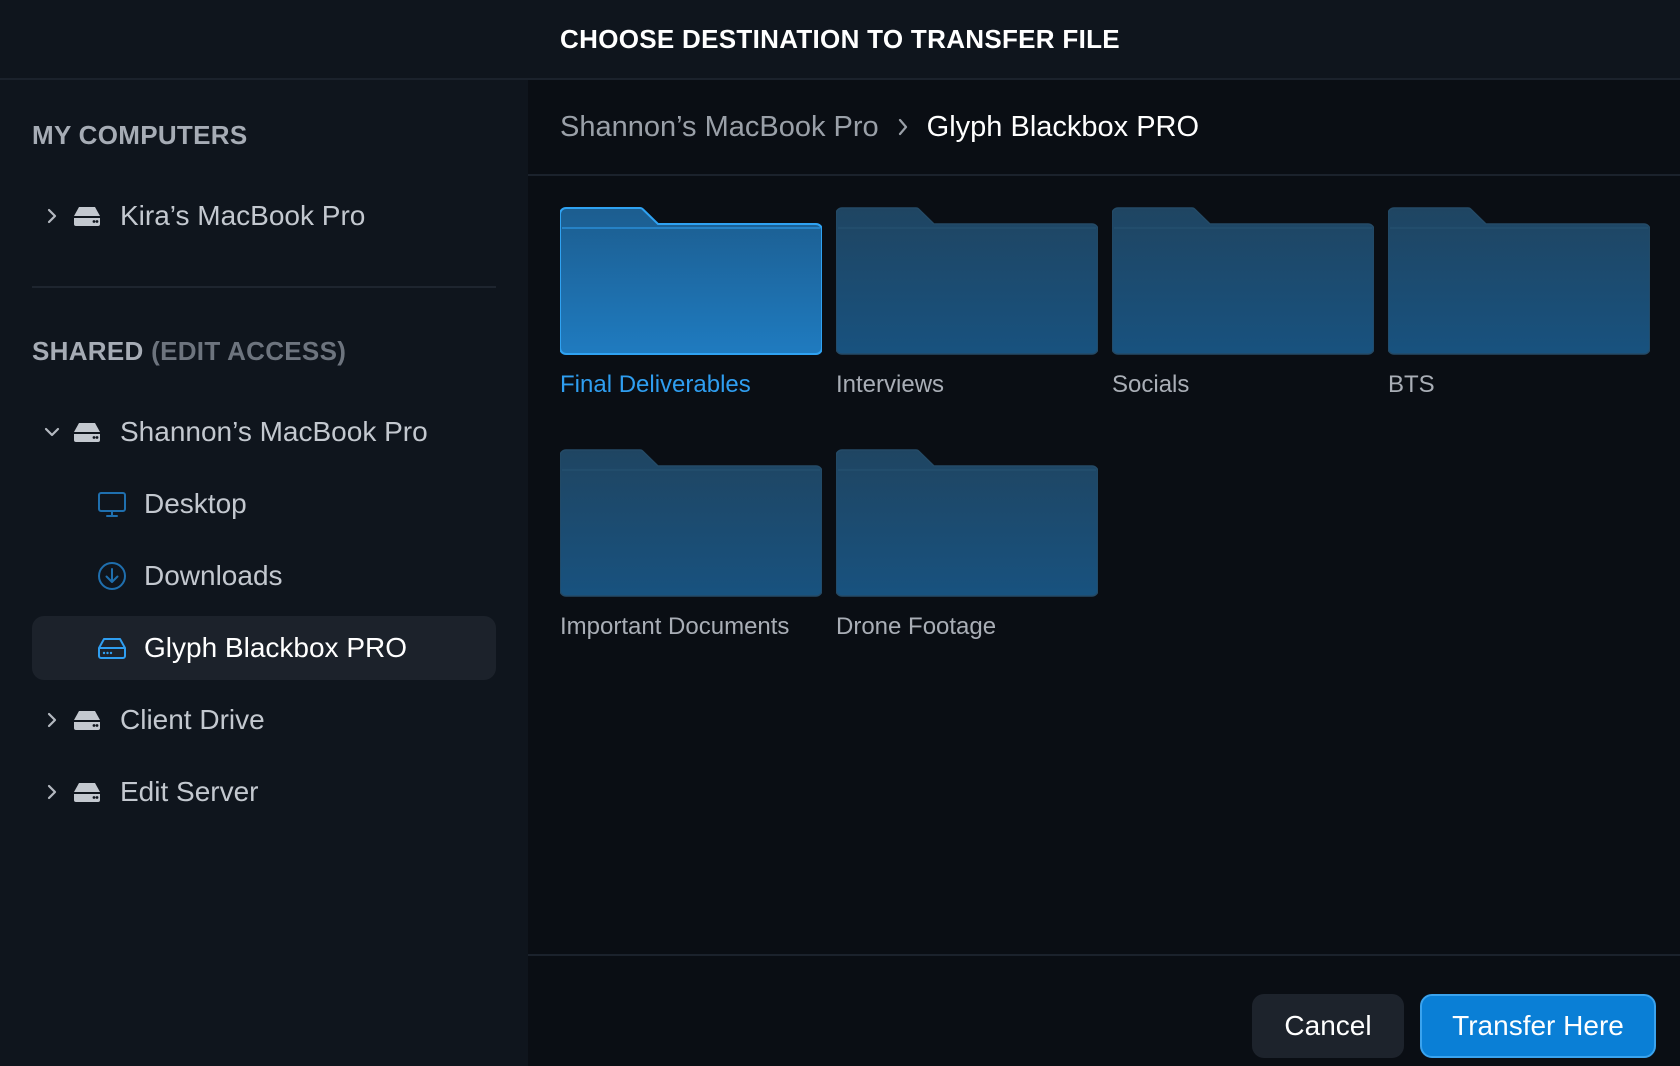 This screenshot has height=1066, width=1680. Describe the element at coordinates (916, 626) in the screenshot. I see `folder-label: Drone Footage` at that location.